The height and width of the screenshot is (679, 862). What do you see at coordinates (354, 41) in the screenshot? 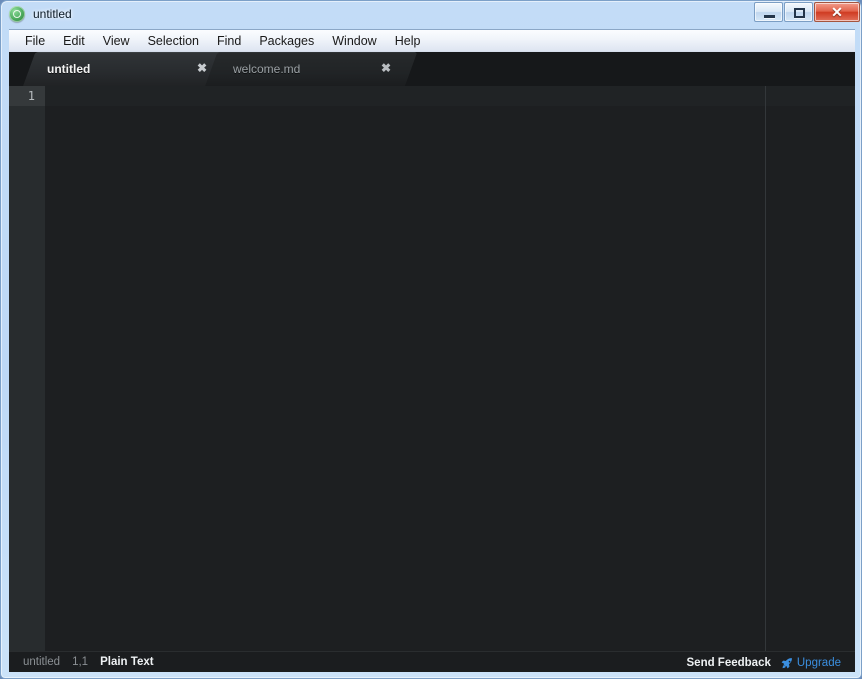
I see `menu-item-window: Window` at bounding box center [354, 41].